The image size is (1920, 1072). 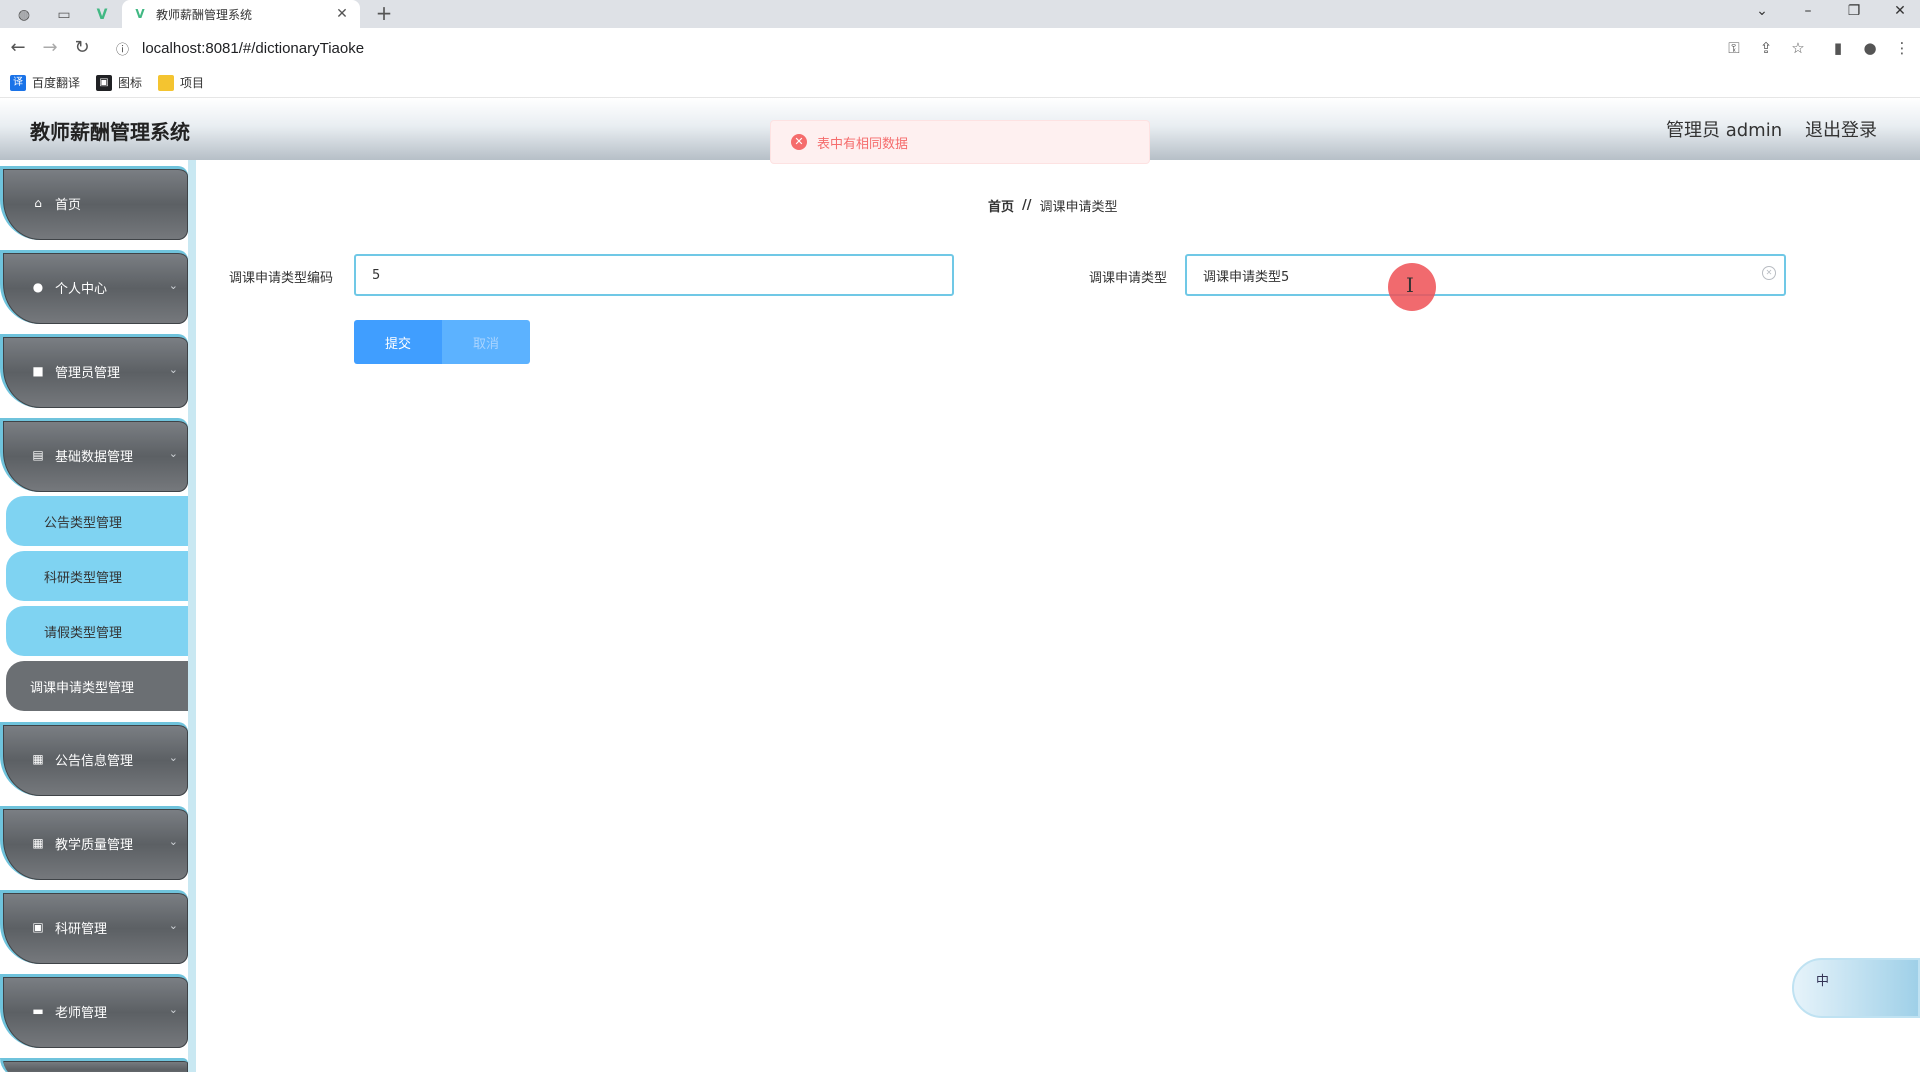 I want to click on logout-link: 退出登录, so click(x=1841, y=129).